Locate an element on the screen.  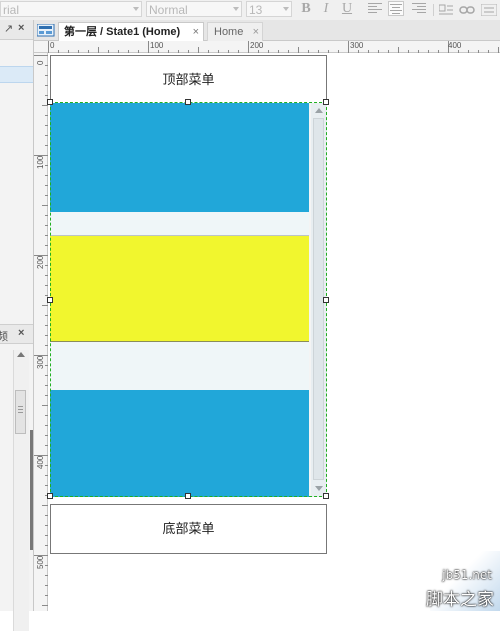
bottom-menu-label: 底部菜单 is located at coordinates (188, 528).